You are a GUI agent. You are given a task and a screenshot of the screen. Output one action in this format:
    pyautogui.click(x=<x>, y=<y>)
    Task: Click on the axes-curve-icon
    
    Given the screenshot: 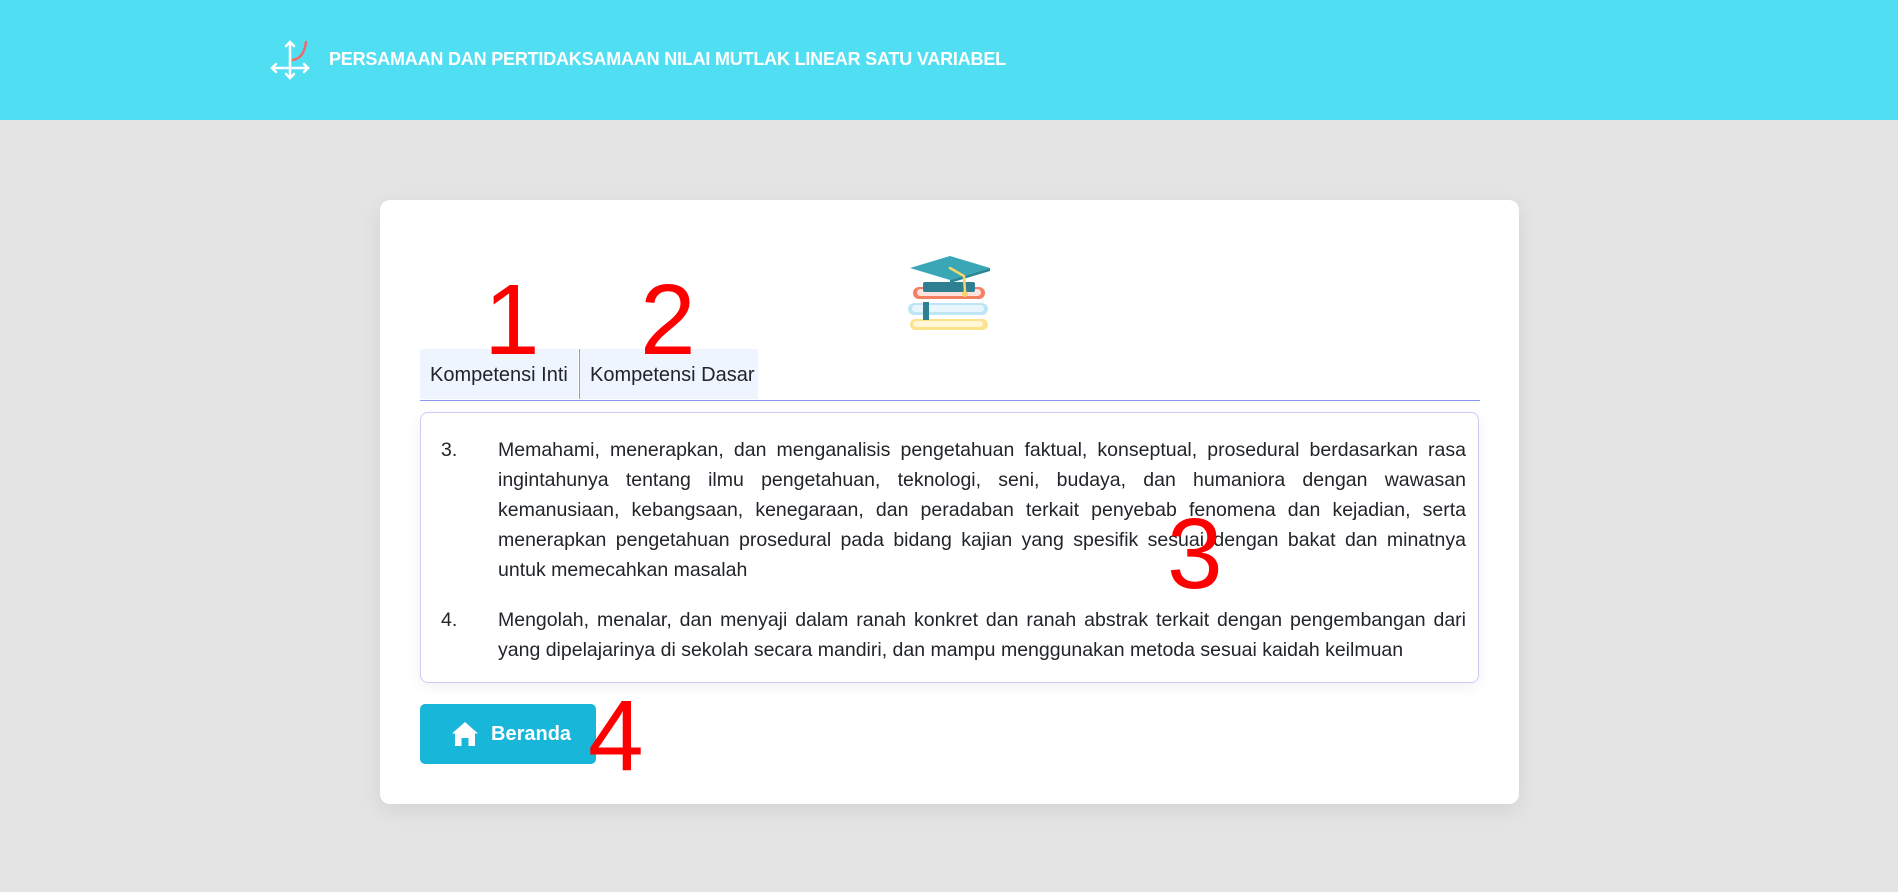 What is the action you would take?
    pyautogui.click(x=290, y=60)
    